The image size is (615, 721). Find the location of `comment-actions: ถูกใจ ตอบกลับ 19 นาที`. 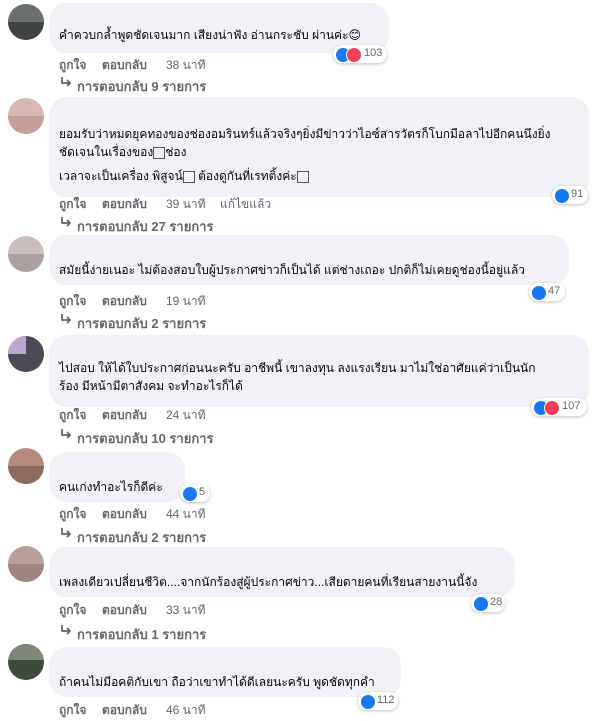

comment-actions: ถูกใจ ตอบกลับ 19 นาที is located at coordinates (209, 300).